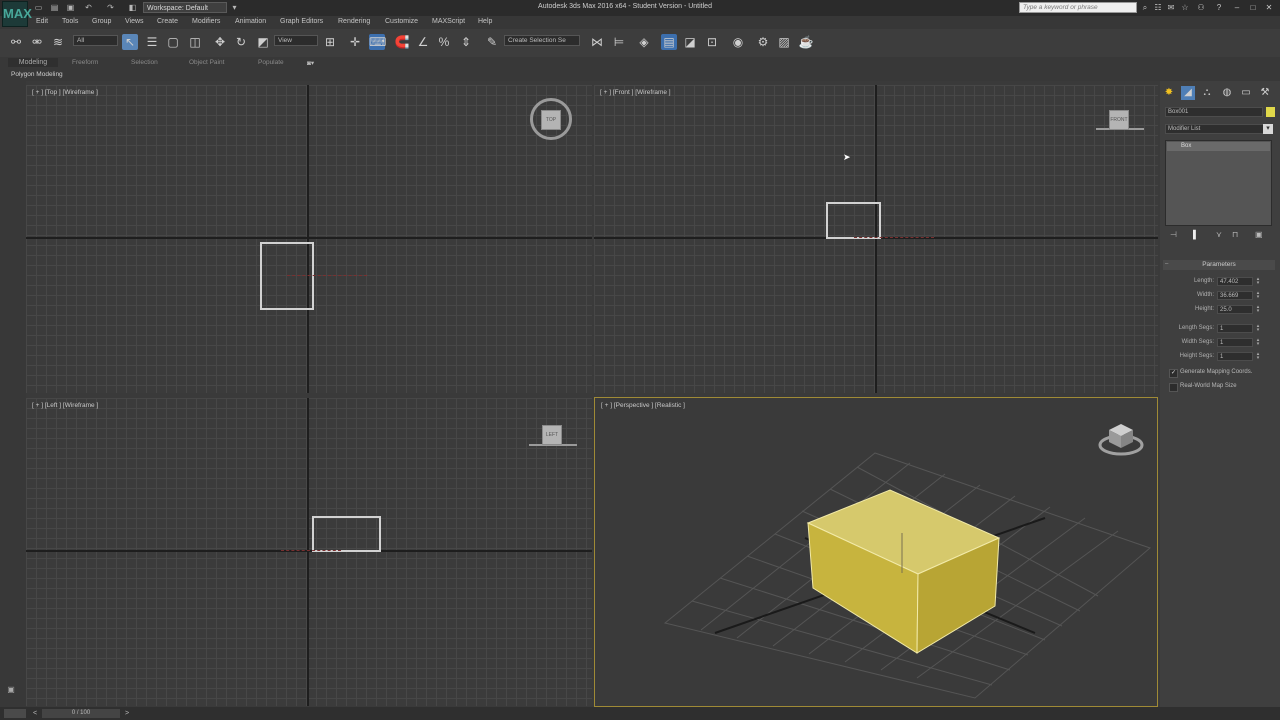 This screenshot has height=720, width=1280. I want to click on viewcube-perspective, so click(1121, 440).